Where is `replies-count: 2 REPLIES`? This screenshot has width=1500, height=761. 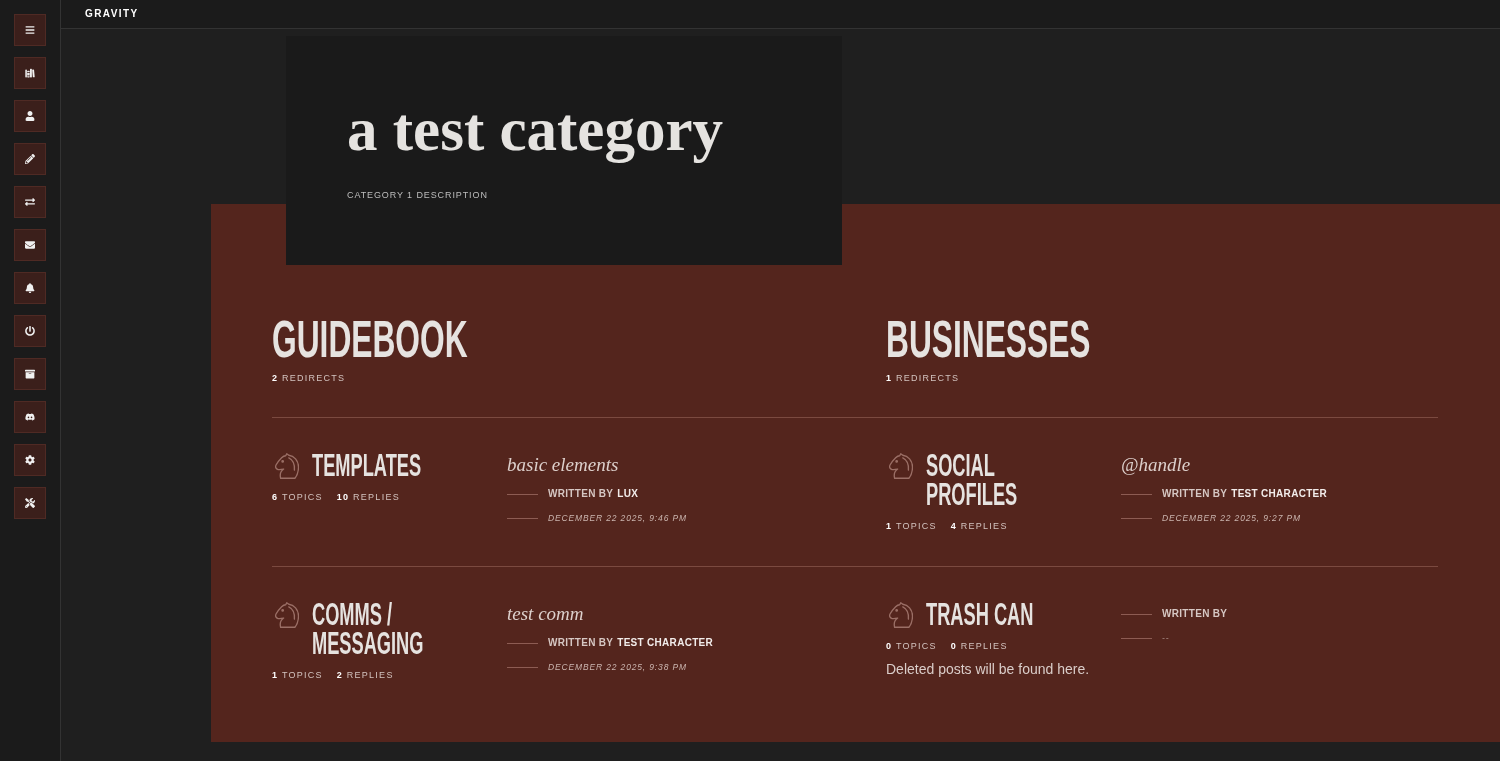
replies-count: 2 REPLIES is located at coordinates (365, 675).